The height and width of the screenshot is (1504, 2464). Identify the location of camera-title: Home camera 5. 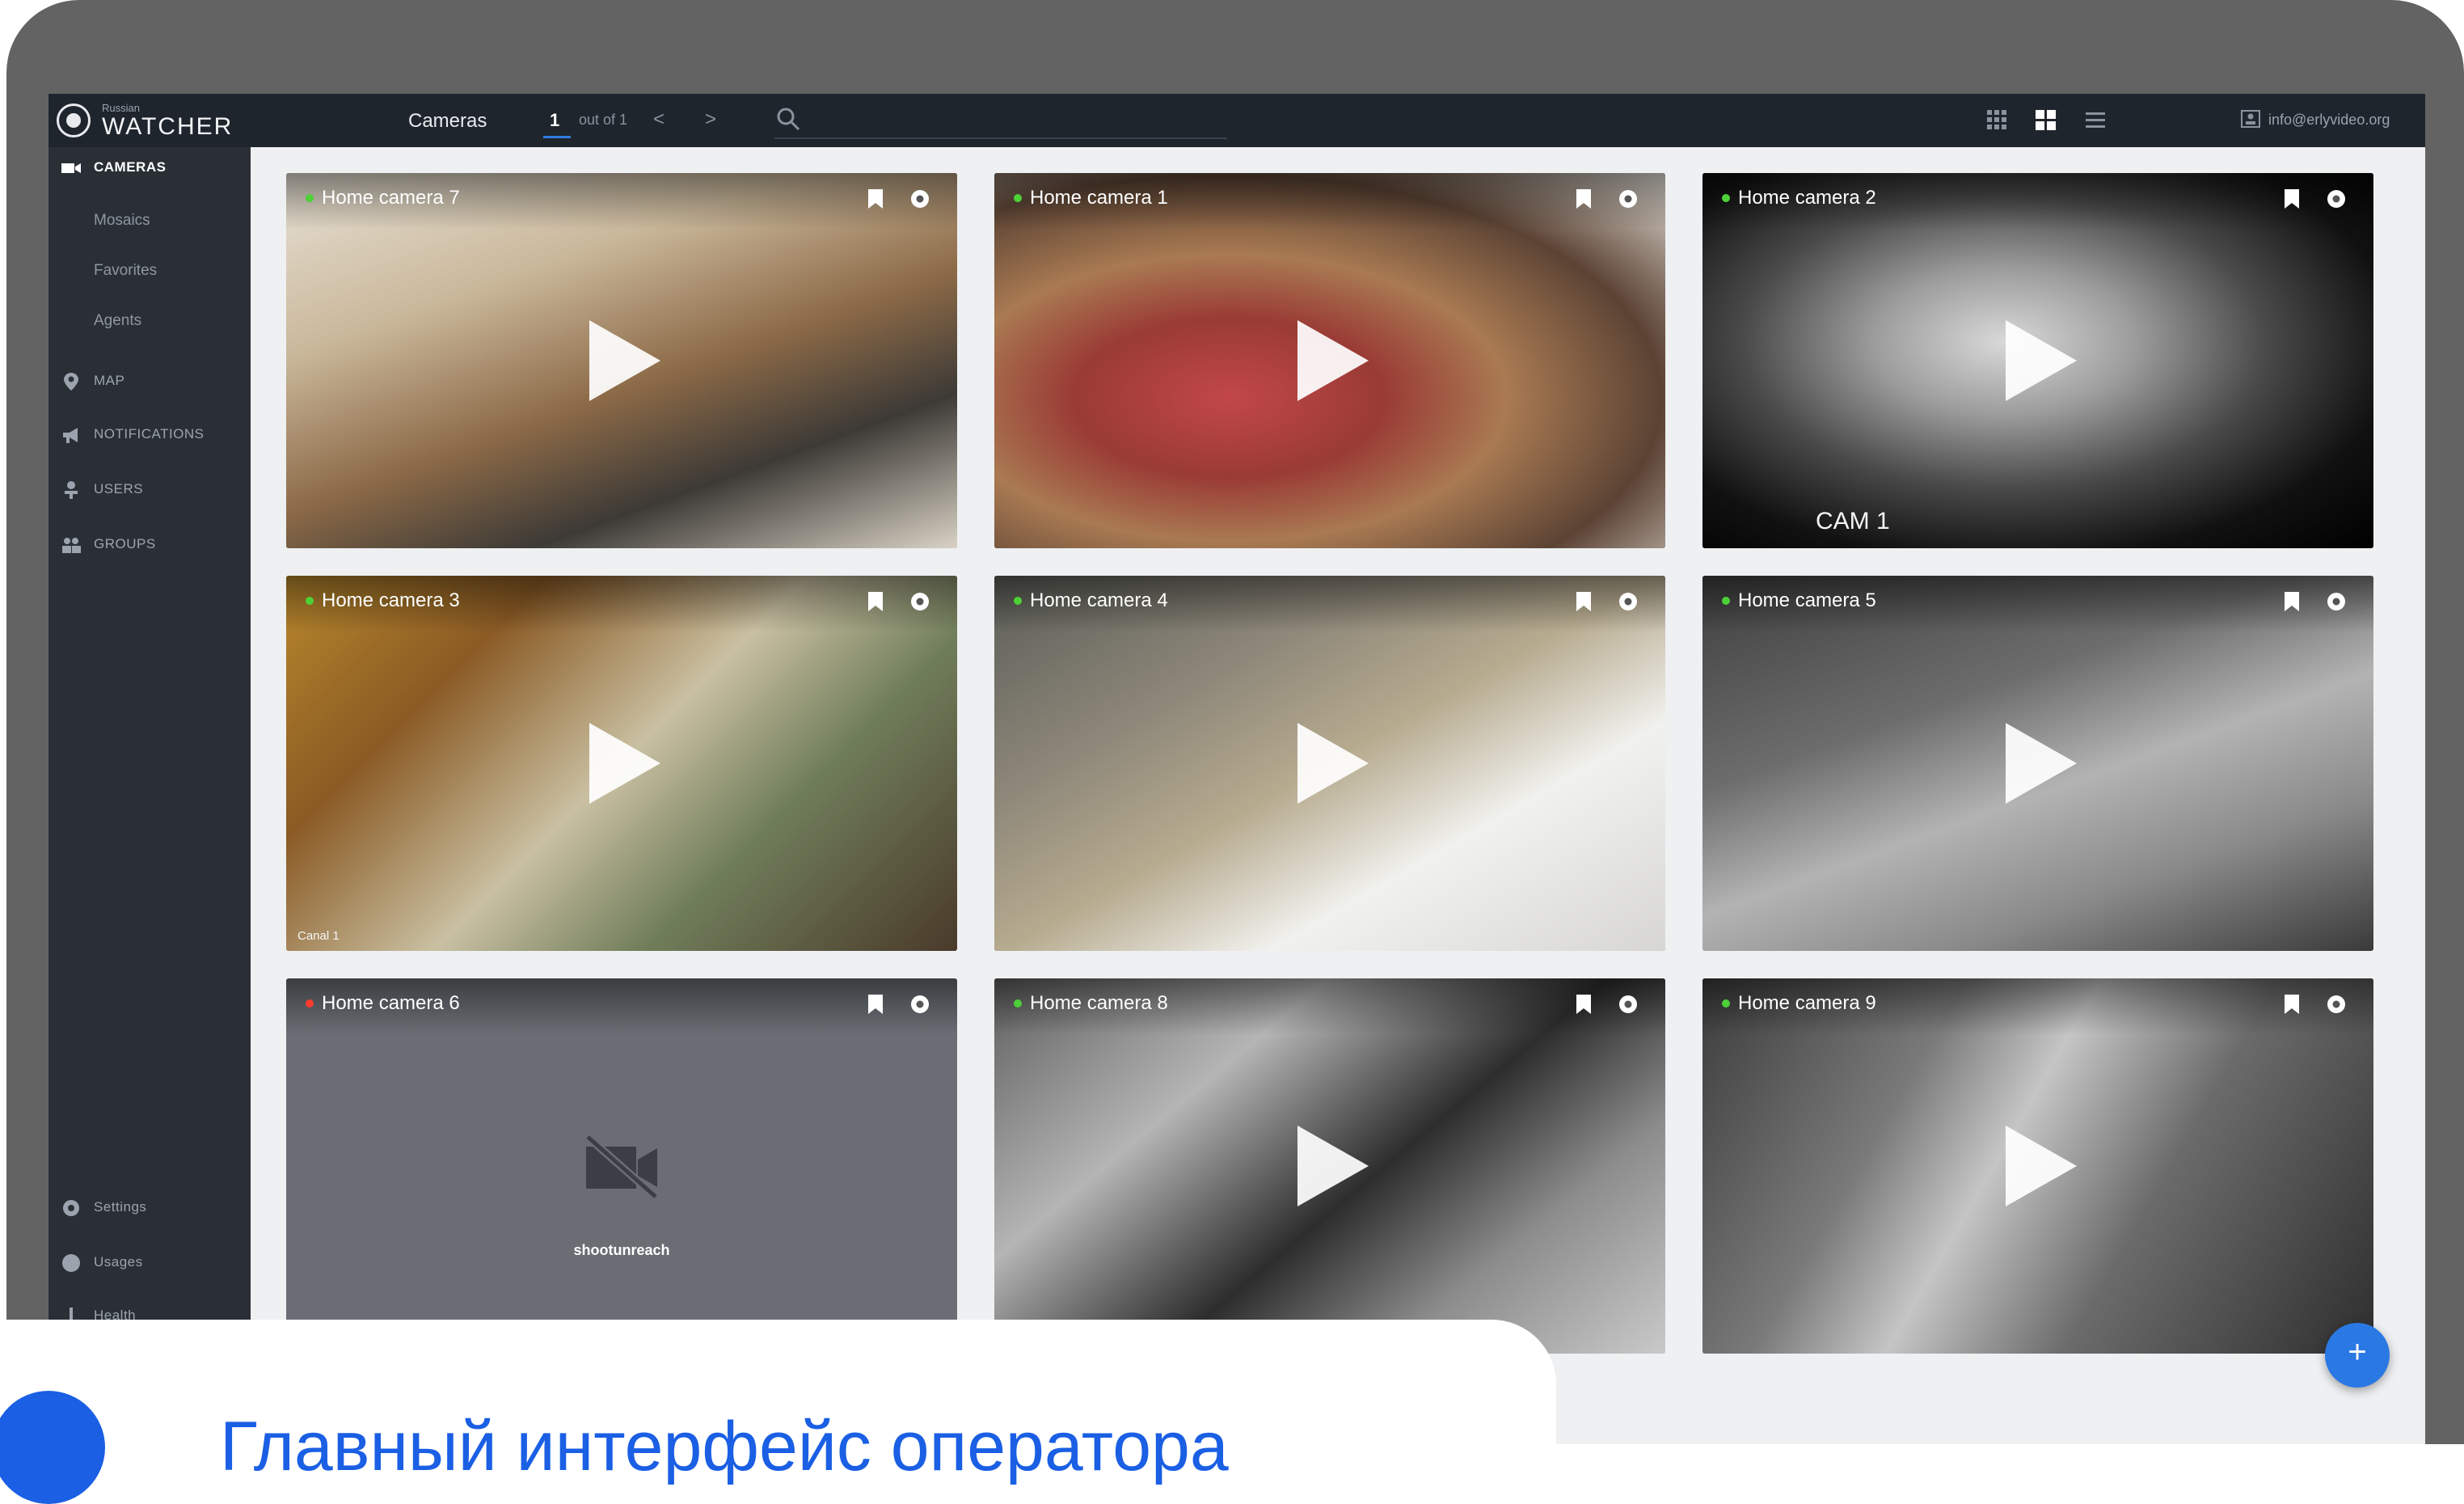
(1807, 600).